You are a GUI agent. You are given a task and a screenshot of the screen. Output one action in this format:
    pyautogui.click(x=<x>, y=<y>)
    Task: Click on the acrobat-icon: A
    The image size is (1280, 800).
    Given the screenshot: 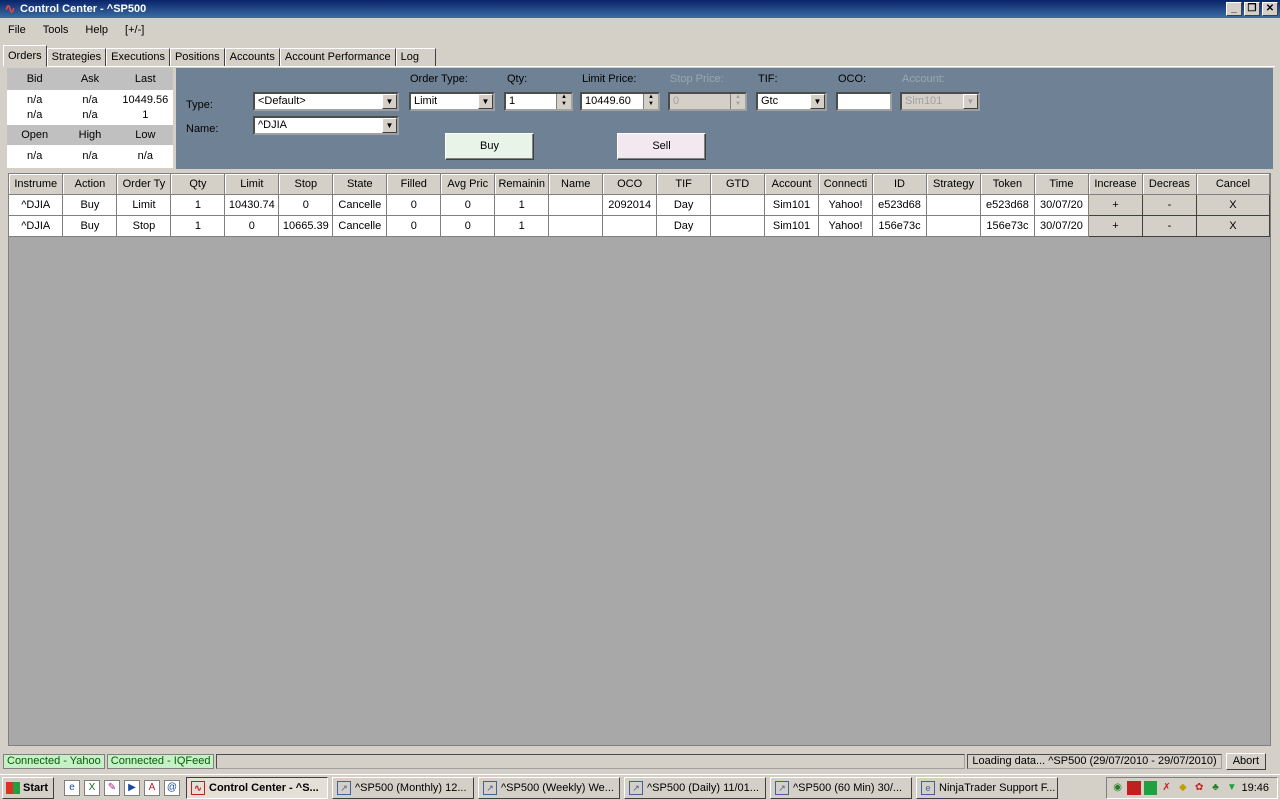 What is the action you would take?
    pyautogui.click(x=152, y=787)
    